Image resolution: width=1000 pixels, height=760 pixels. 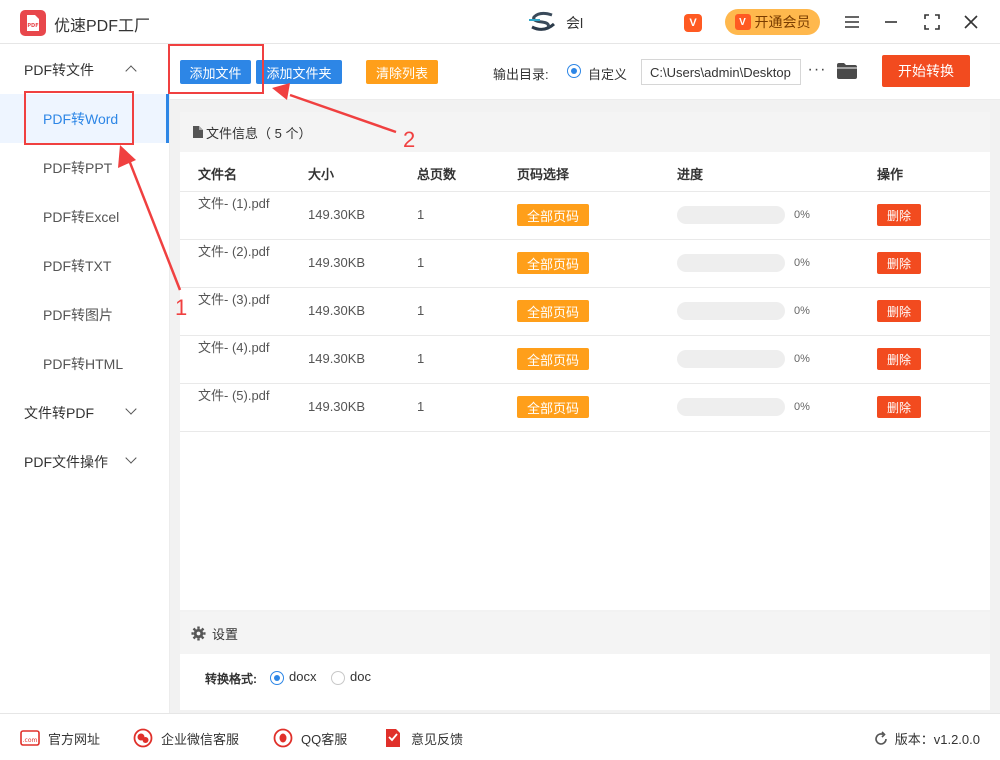 What do you see at coordinates (299, 72) in the screenshot?
I see `add-folder-button: 添加文件夹` at bounding box center [299, 72].